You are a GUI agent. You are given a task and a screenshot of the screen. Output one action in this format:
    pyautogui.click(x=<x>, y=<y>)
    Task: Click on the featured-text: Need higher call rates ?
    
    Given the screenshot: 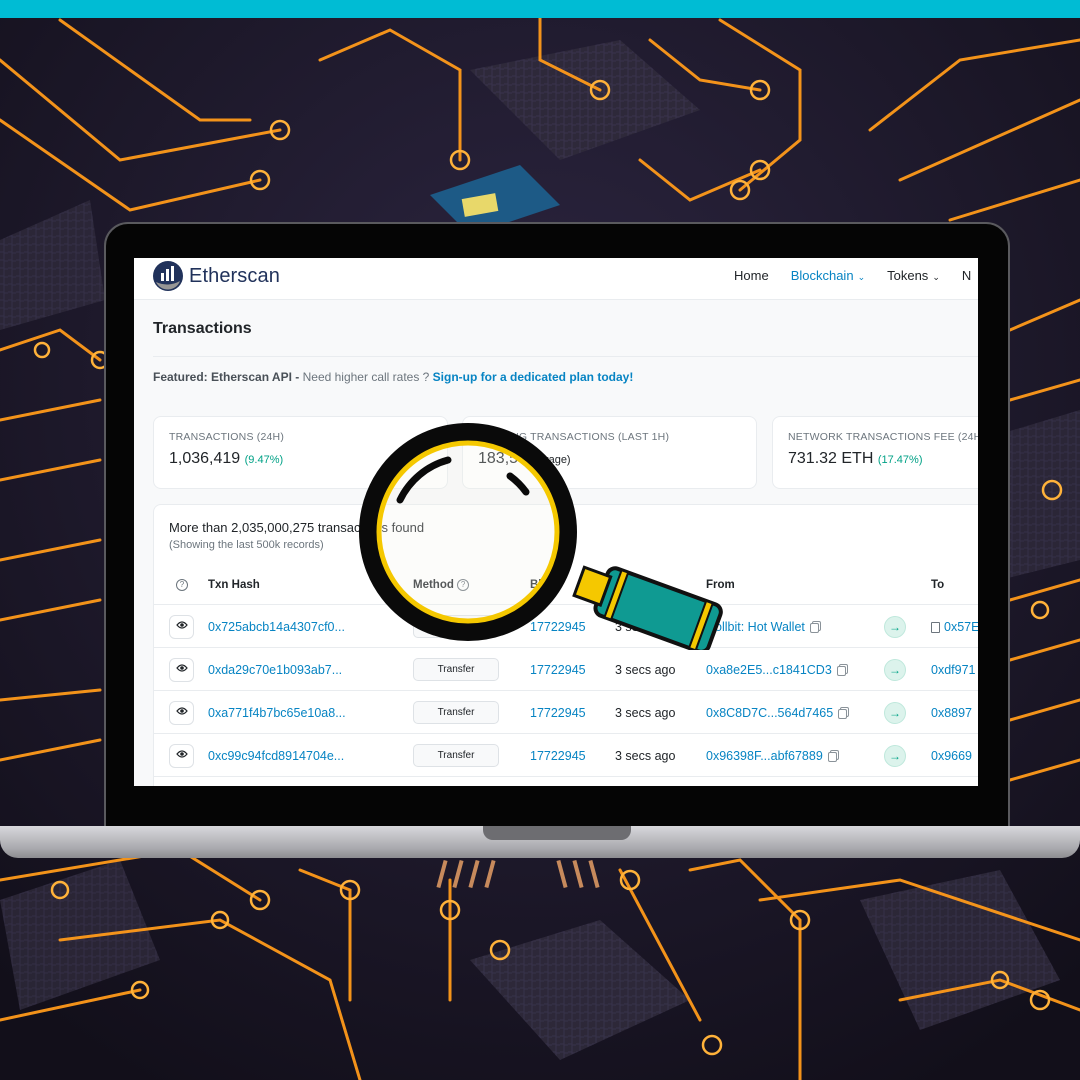 What is the action you would take?
    pyautogui.click(x=366, y=377)
    